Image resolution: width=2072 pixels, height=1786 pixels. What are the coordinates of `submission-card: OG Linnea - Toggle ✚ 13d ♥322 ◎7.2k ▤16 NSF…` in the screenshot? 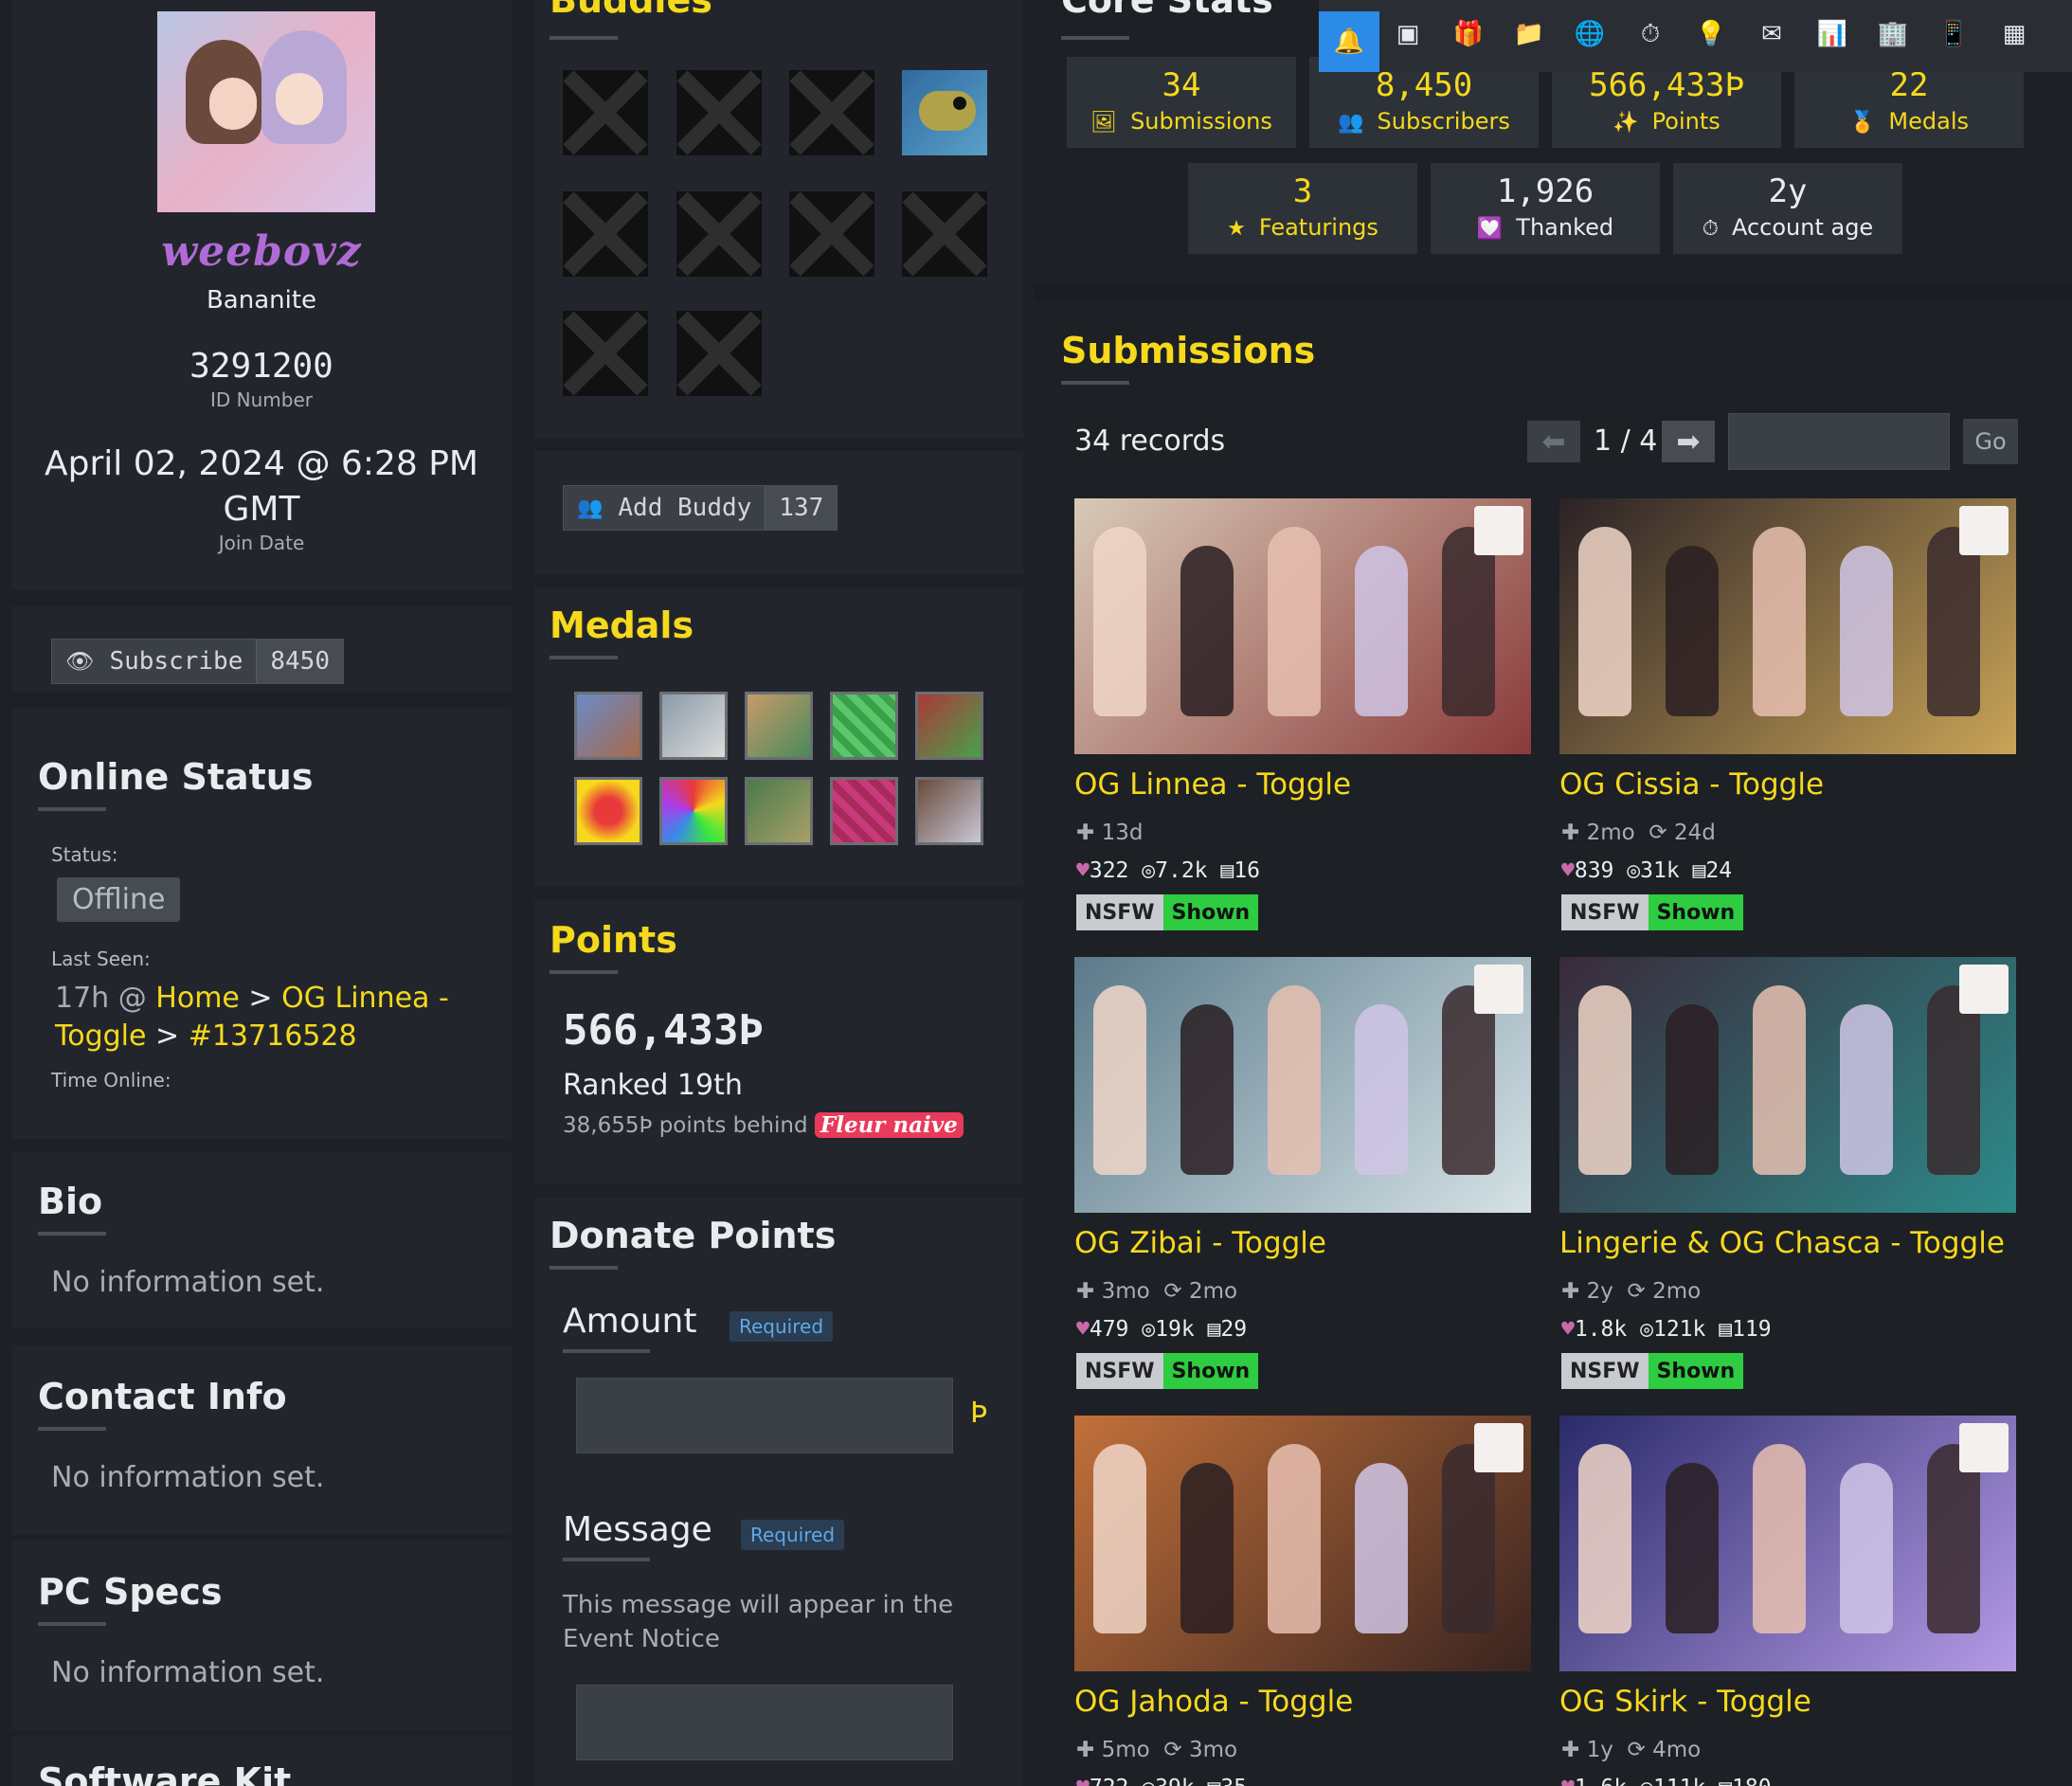 It's located at (1302, 721).